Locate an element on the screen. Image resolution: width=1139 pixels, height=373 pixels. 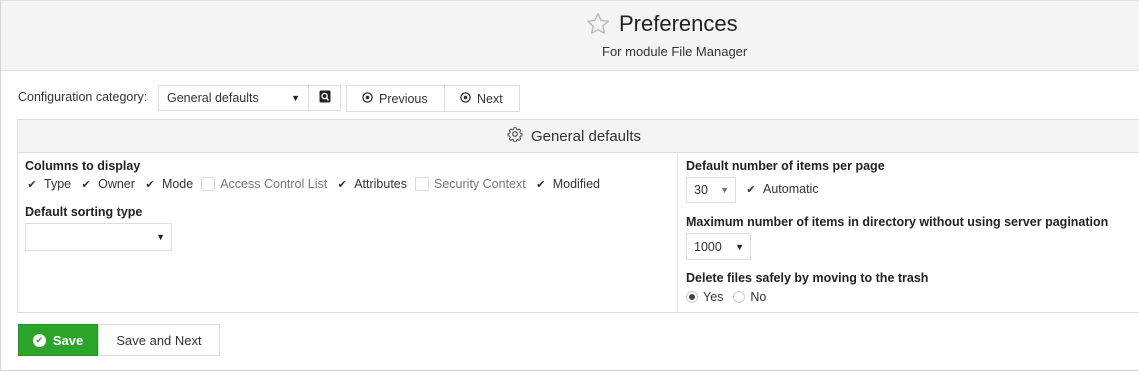
default-sorting-label: Default sorting type is located at coordinates (84, 212).